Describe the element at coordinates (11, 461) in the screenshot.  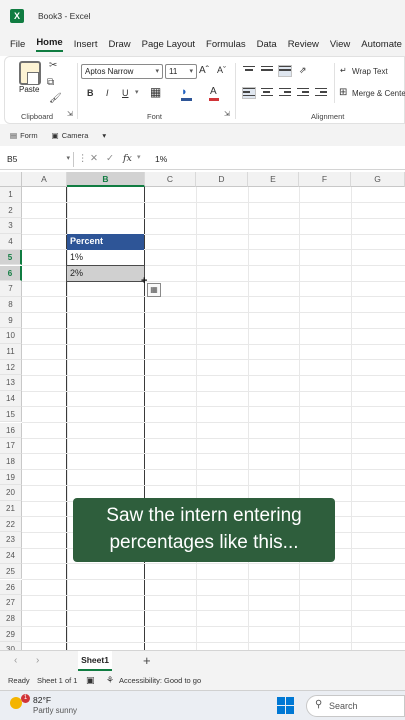
I see `row-header-18: 18` at that location.